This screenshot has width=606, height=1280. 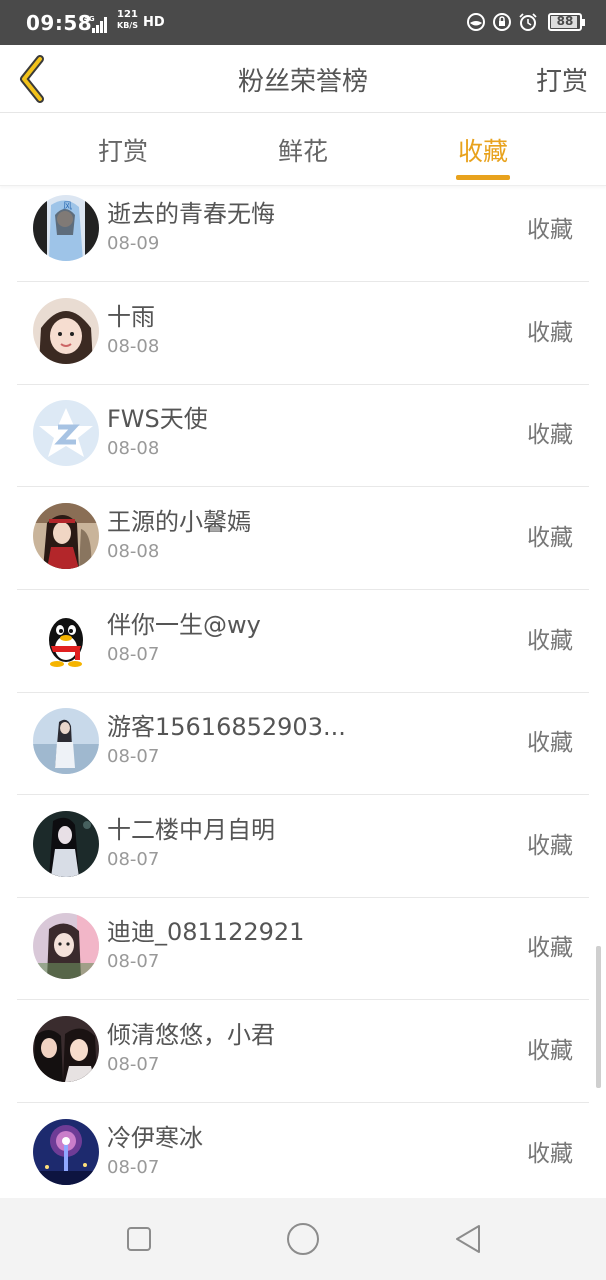 What do you see at coordinates (206, 932) in the screenshot?
I see `fan-name: 迪迪_081122921` at bounding box center [206, 932].